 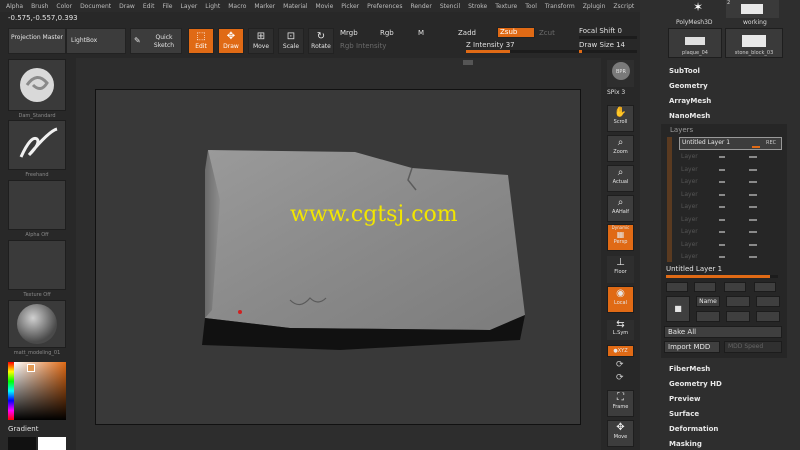 I want to click on draw-size-slider, so click(x=608, y=51).